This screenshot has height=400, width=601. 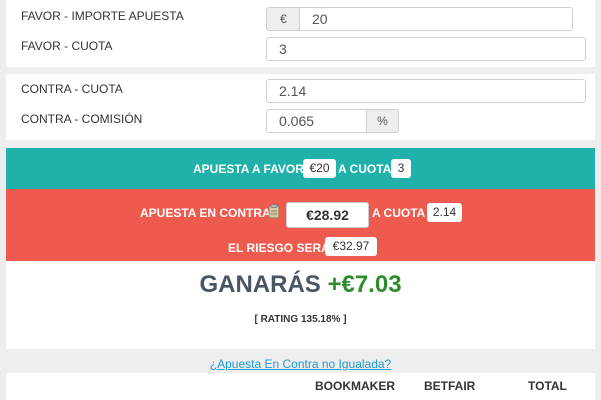 I want to click on lay-odds-label: CONTRA - CUOTA, so click(x=72, y=89).